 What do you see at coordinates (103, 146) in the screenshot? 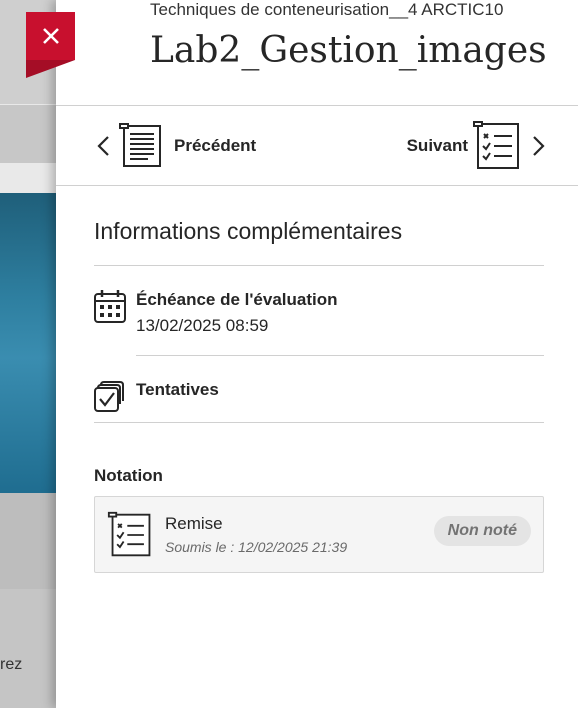
I see `chevron-left-icon` at bounding box center [103, 146].